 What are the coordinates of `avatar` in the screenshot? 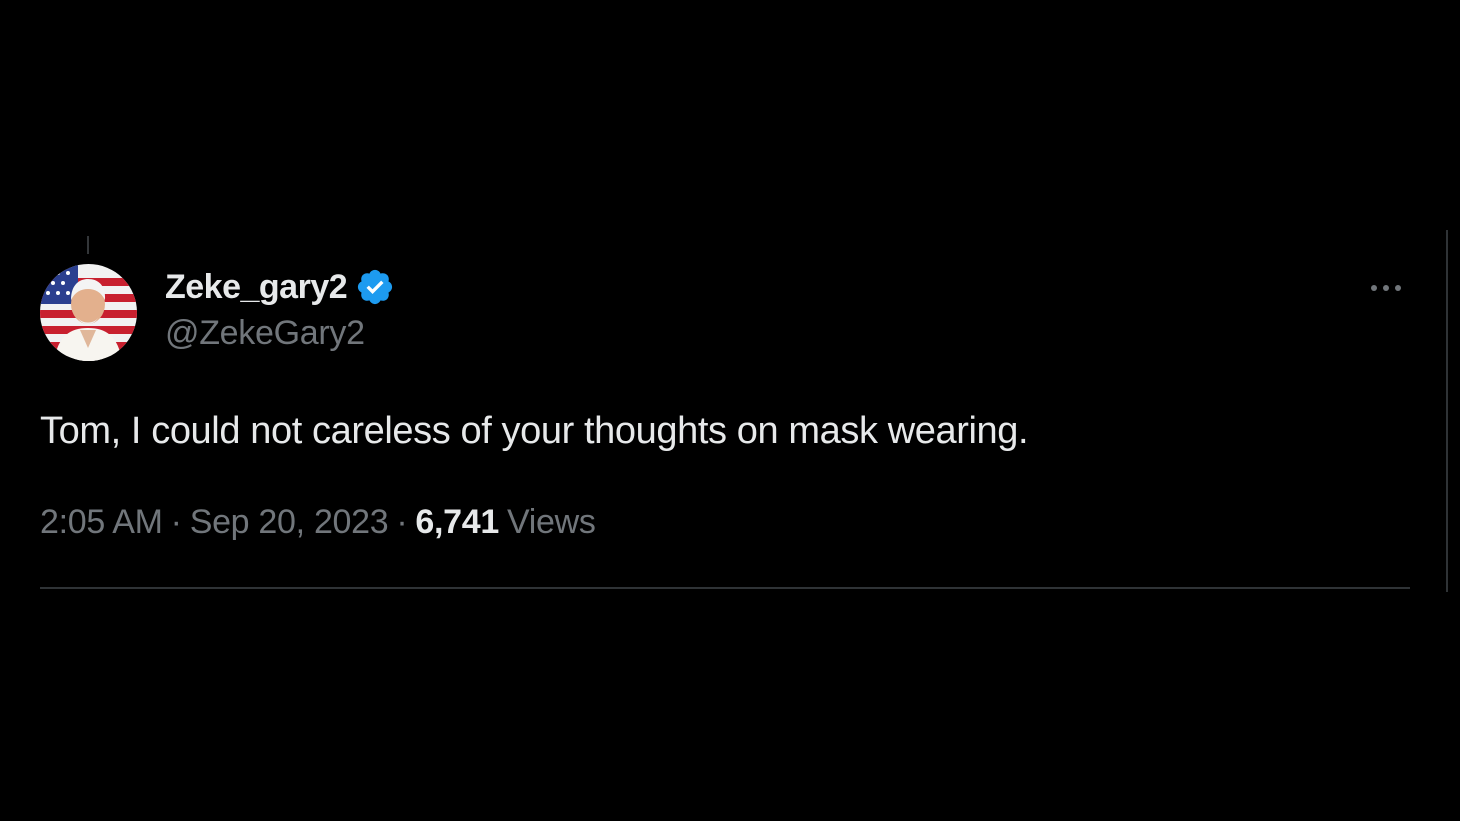 It's located at (88, 312).